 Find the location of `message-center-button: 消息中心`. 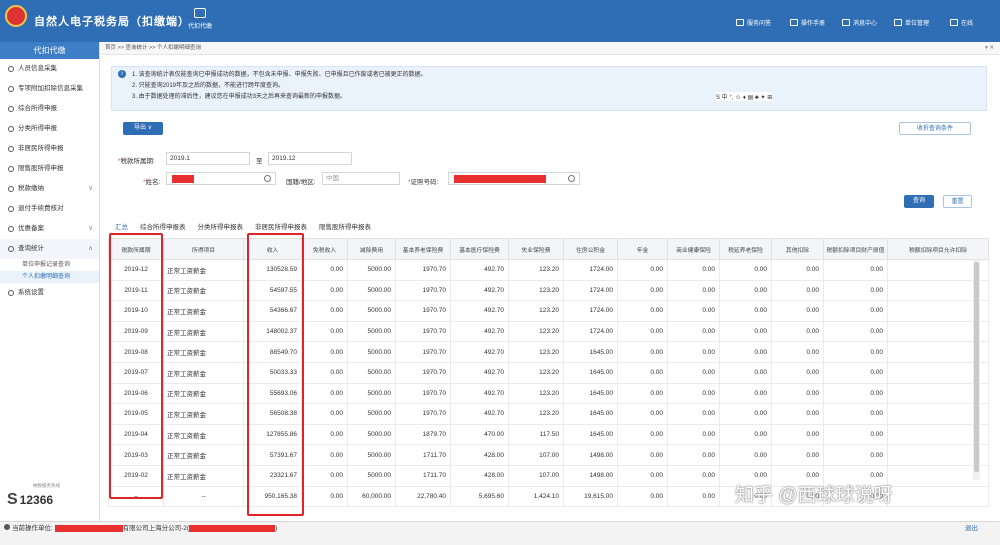

message-center-button: 消息中心 is located at coordinates (859, 22).